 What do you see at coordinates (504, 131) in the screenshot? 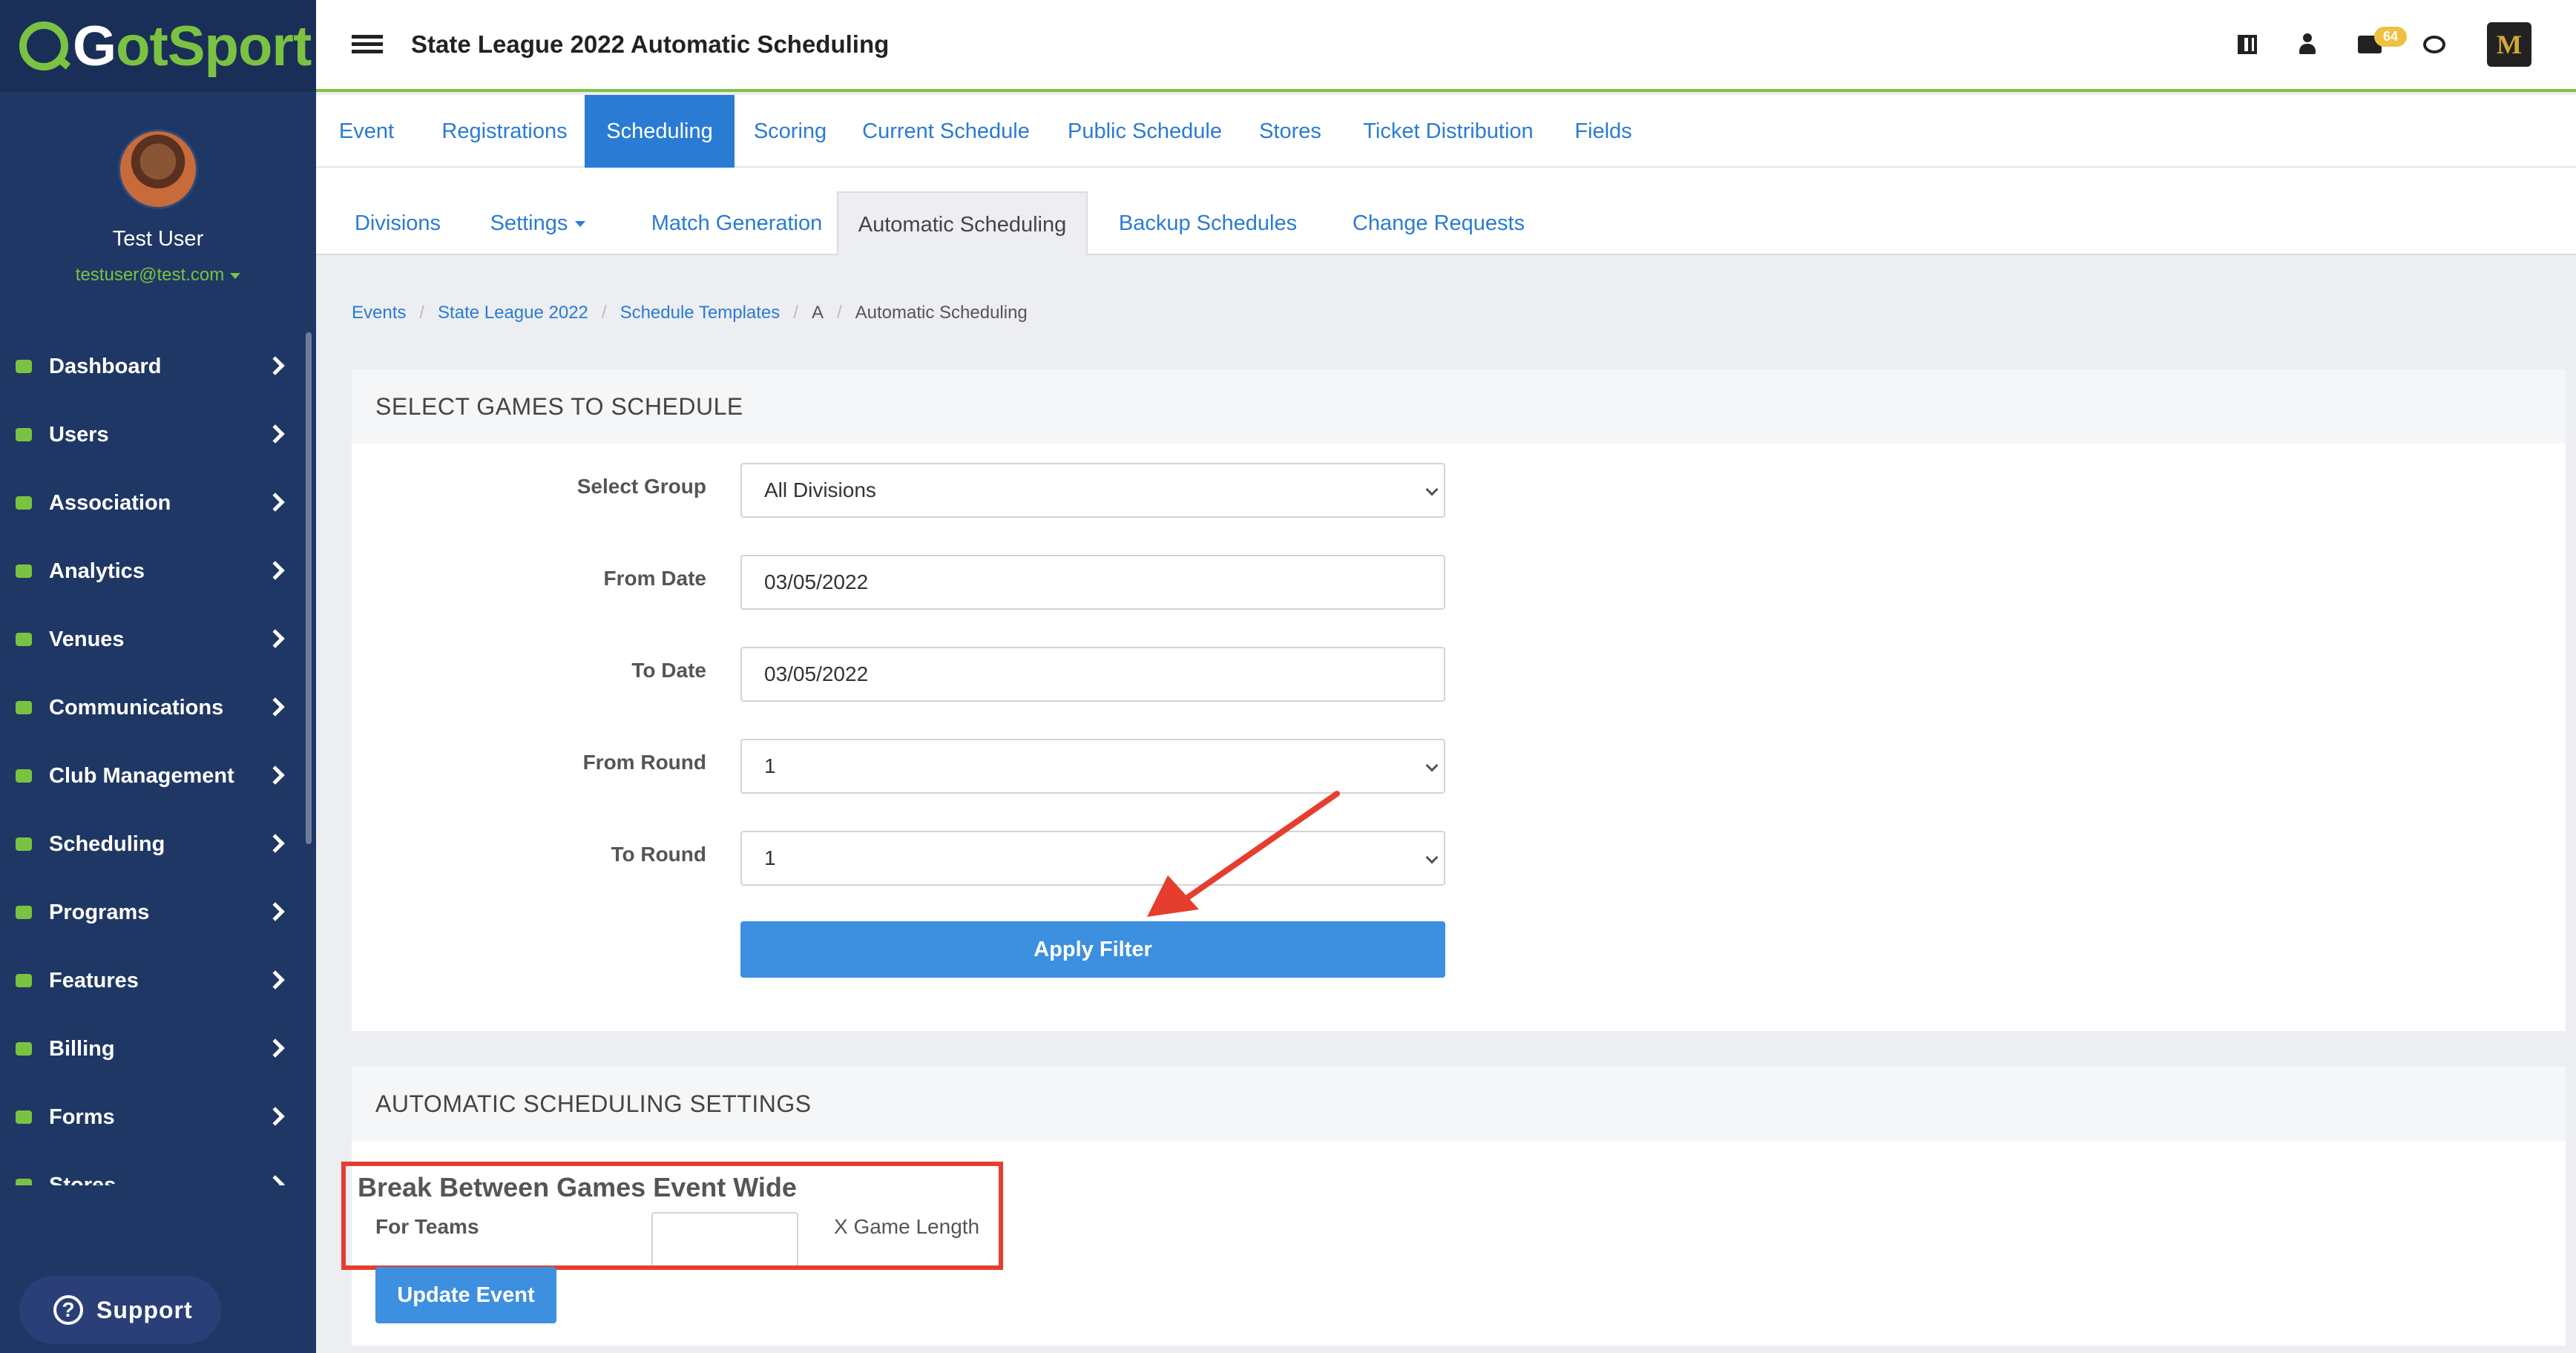
I see `tab-registrations: Registrations` at bounding box center [504, 131].